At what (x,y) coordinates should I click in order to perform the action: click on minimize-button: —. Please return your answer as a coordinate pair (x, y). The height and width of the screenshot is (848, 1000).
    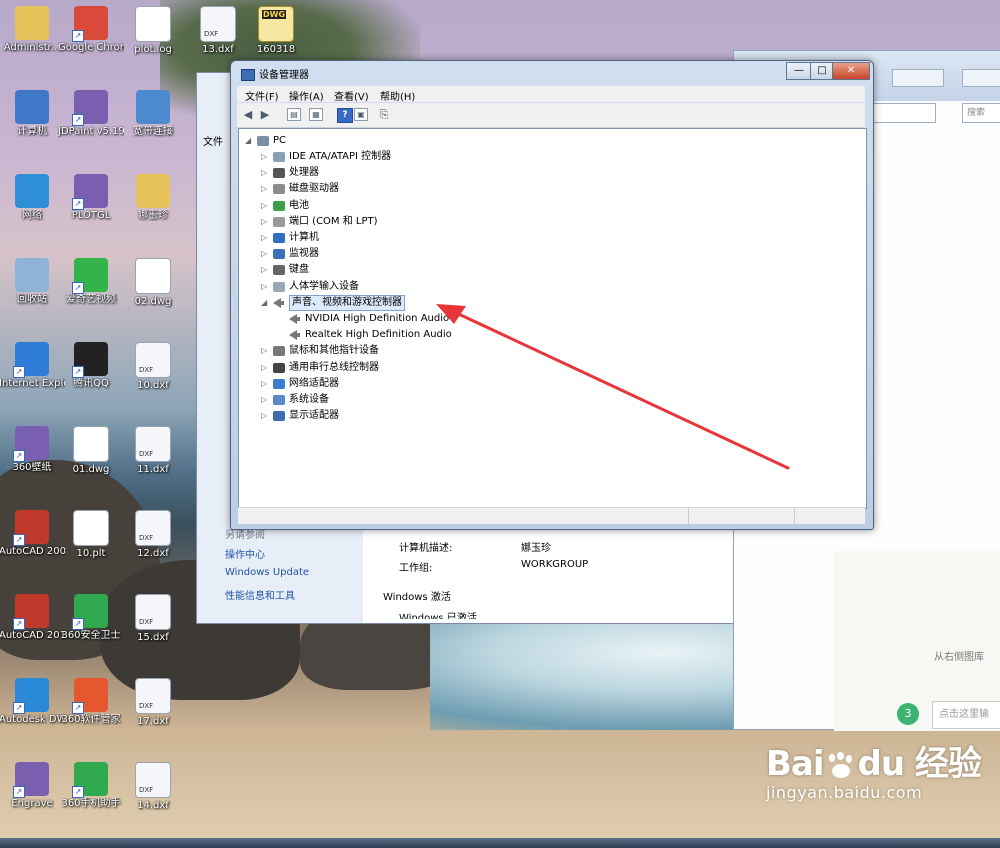
    Looking at the image, I should click on (799, 71).